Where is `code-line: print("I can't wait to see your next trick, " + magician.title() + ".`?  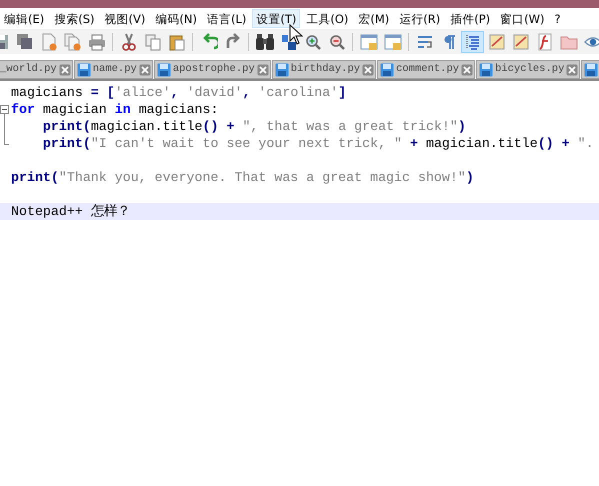
code-line: print("I can't wait to see your next trick, " + magician.title() + ". is located at coordinates (318, 143).